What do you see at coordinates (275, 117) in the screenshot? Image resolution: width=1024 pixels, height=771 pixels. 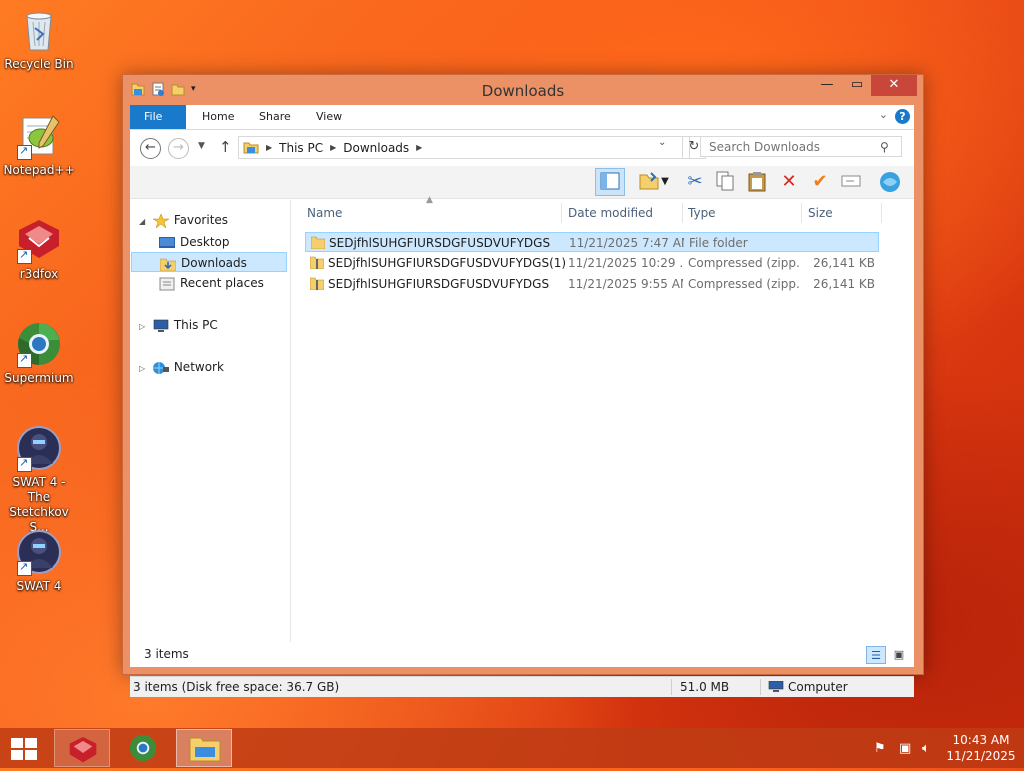 I see `tab-share: Share` at bounding box center [275, 117].